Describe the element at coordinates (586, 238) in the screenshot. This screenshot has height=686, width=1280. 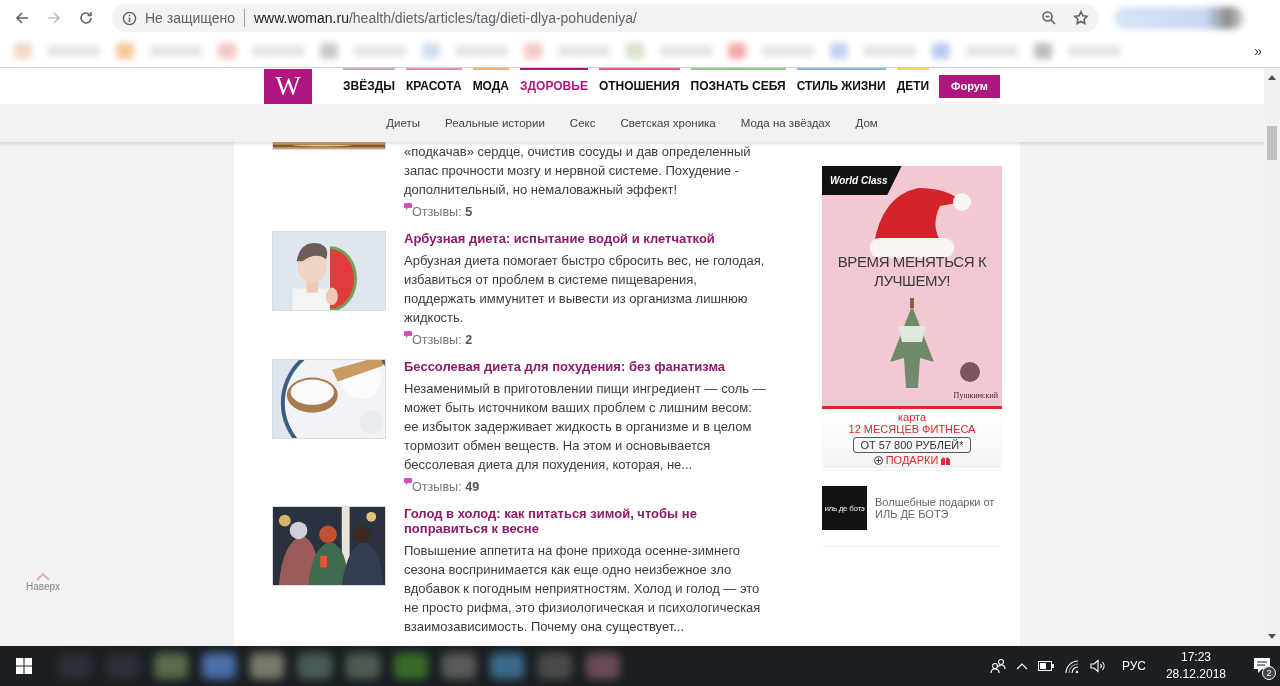
I see `article-title-link: Арбузная диета: испытание водой и клетчаткой` at that location.